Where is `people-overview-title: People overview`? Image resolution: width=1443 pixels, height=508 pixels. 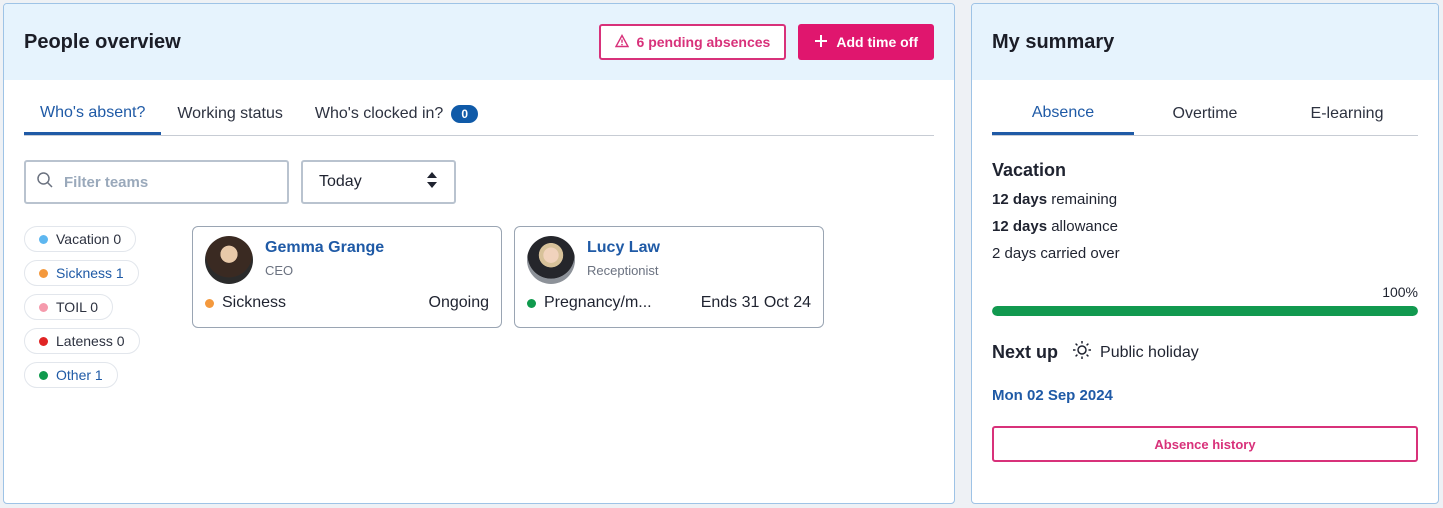 people-overview-title: People overview is located at coordinates (102, 41).